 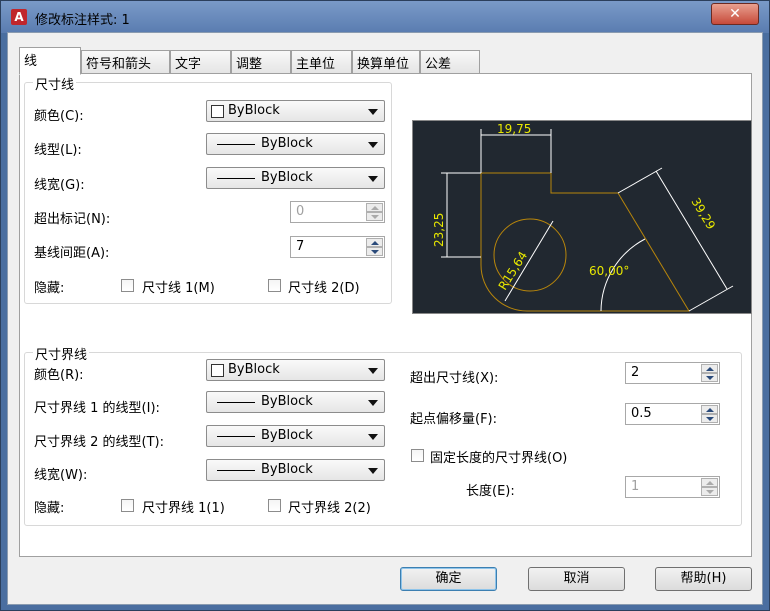 What do you see at coordinates (454, 378) in the screenshot?
I see `extend-beyond-label: 超出尺寸线(X):` at bounding box center [454, 378].